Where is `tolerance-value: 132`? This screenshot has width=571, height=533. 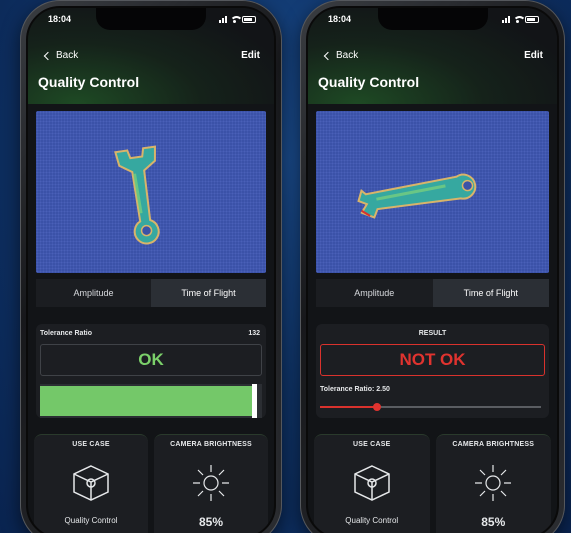
tolerance-value: 132 is located at coordinates (254, 333).